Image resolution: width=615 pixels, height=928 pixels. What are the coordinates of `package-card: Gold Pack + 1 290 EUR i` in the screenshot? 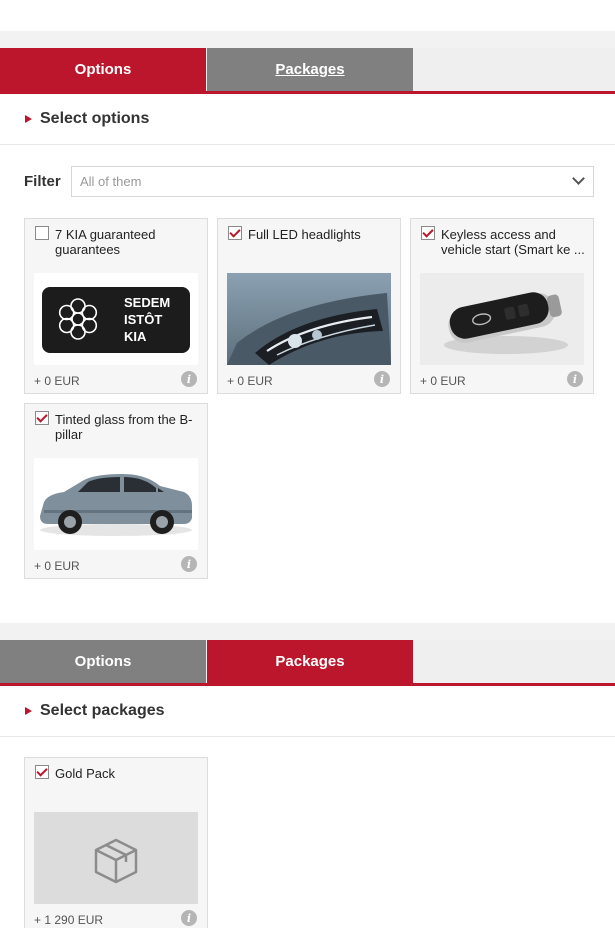 It's located at (116, 842).